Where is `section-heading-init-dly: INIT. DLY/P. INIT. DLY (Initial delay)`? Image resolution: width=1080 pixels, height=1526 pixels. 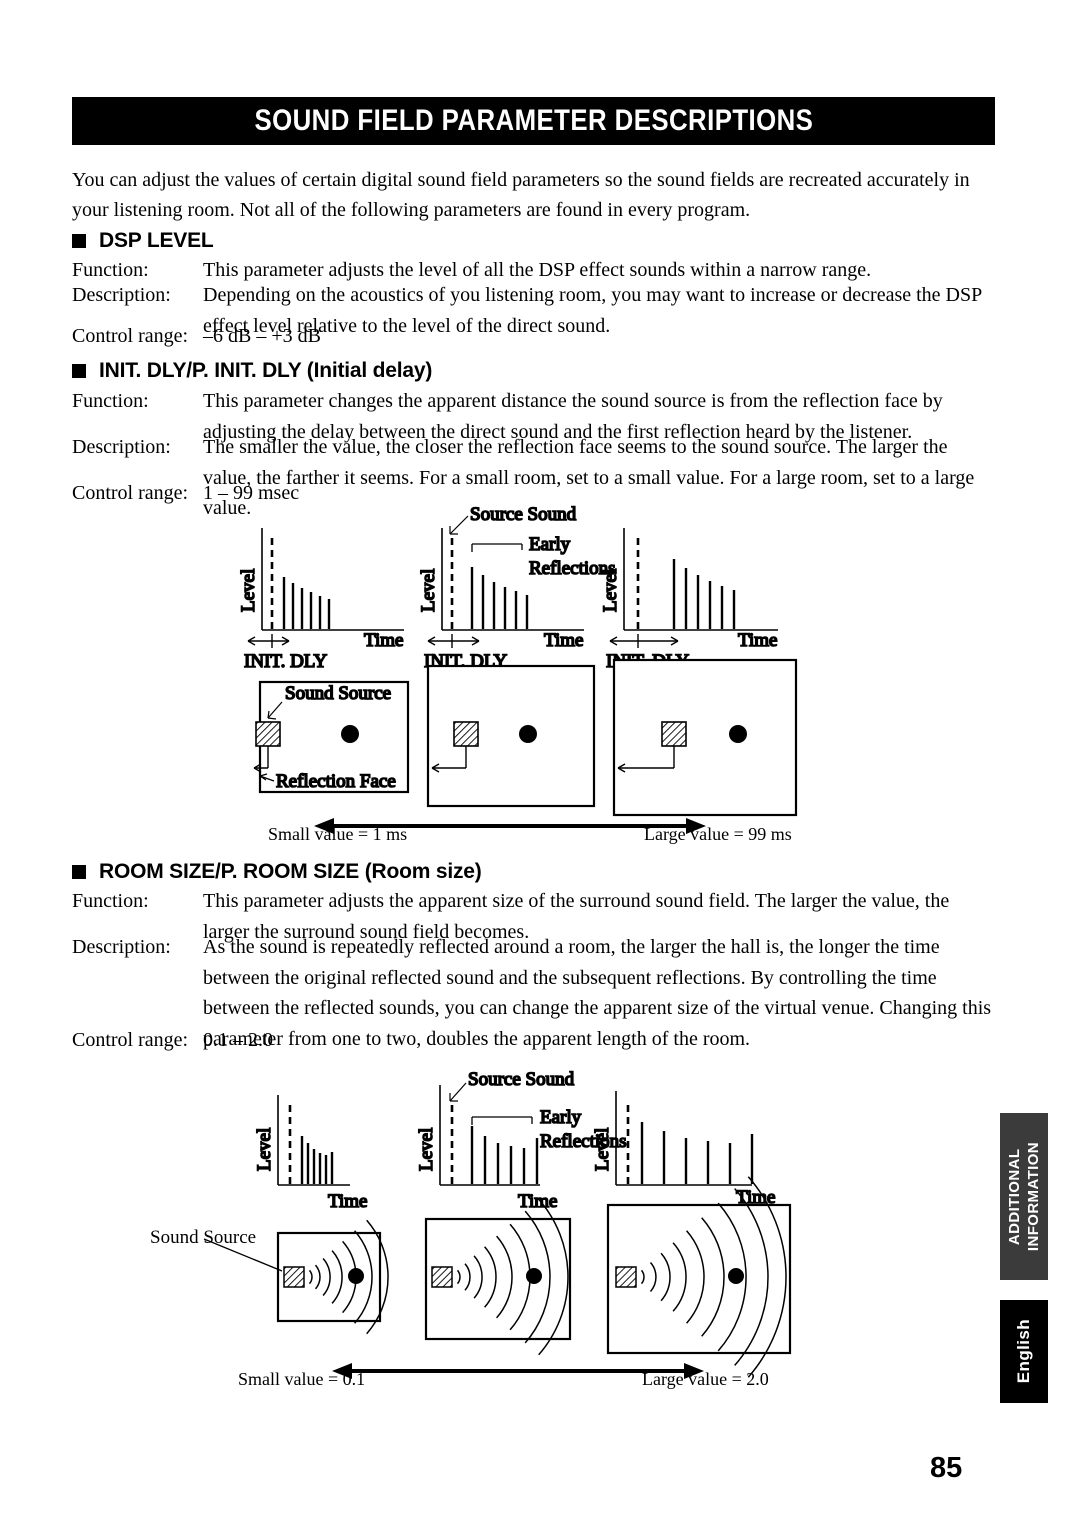 section-heading-init-dly: INIT. DLY/P. INIT. DLY (Initial delay) is located at coordinates (252, 371).